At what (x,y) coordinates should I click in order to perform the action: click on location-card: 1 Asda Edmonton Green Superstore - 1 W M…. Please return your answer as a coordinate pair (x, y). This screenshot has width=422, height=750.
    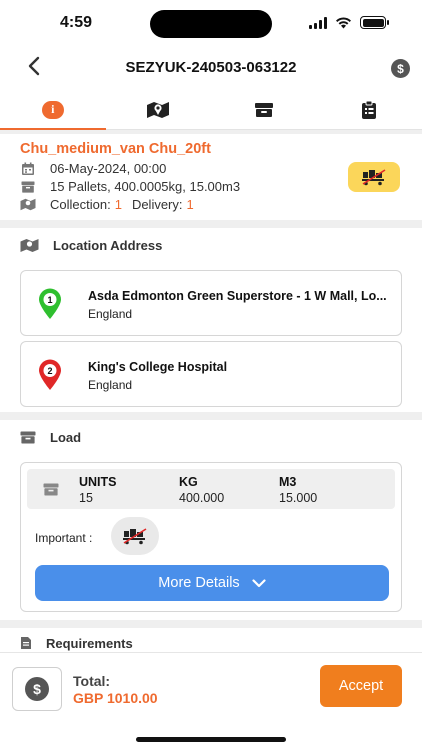
    Looking at the image, I should click on (211, 303).